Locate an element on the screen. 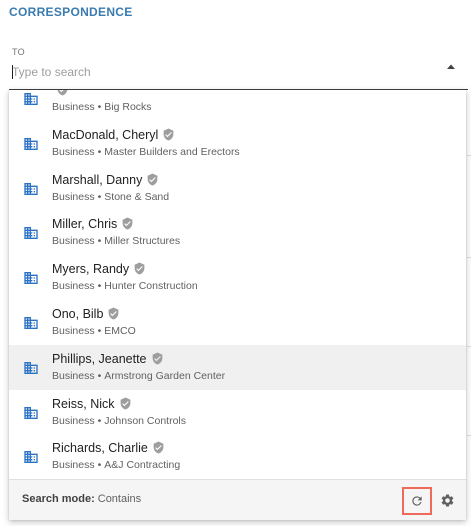 Image resolution: width=471 pixels, height=526 pixels. result-name-text: Ono, Bilb is located at coordinates (78, 313).